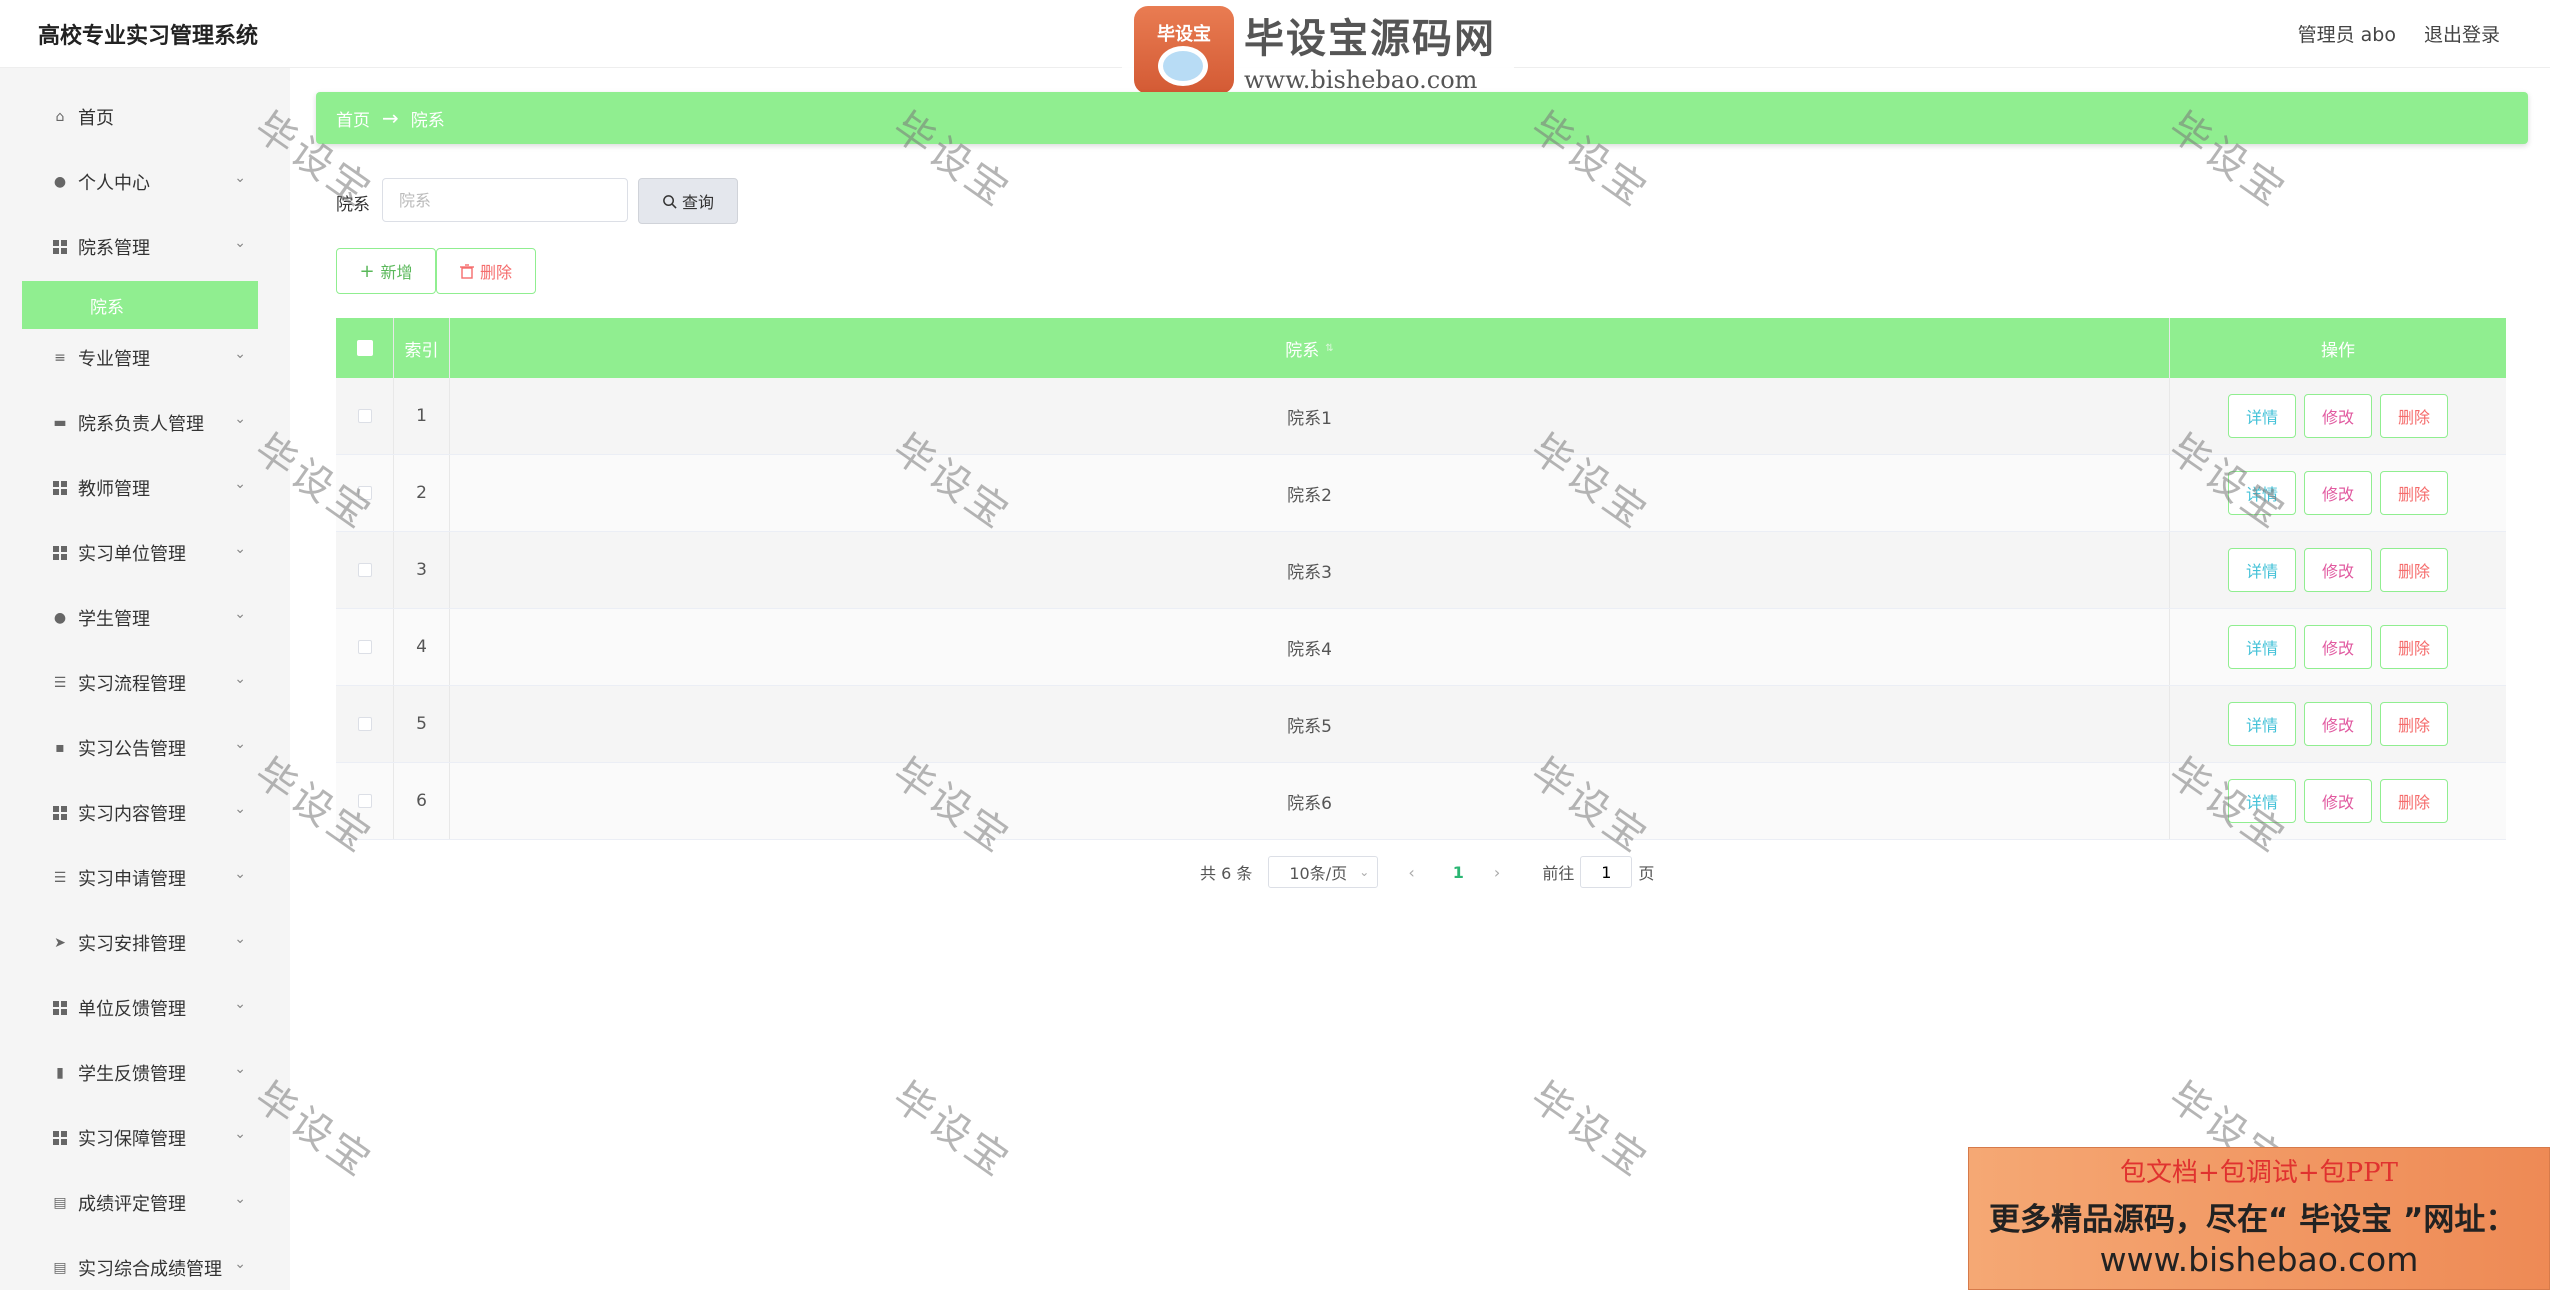  I want to click on sidebar-item-7: ● 学生管理 ⌄, so click(140, 618).